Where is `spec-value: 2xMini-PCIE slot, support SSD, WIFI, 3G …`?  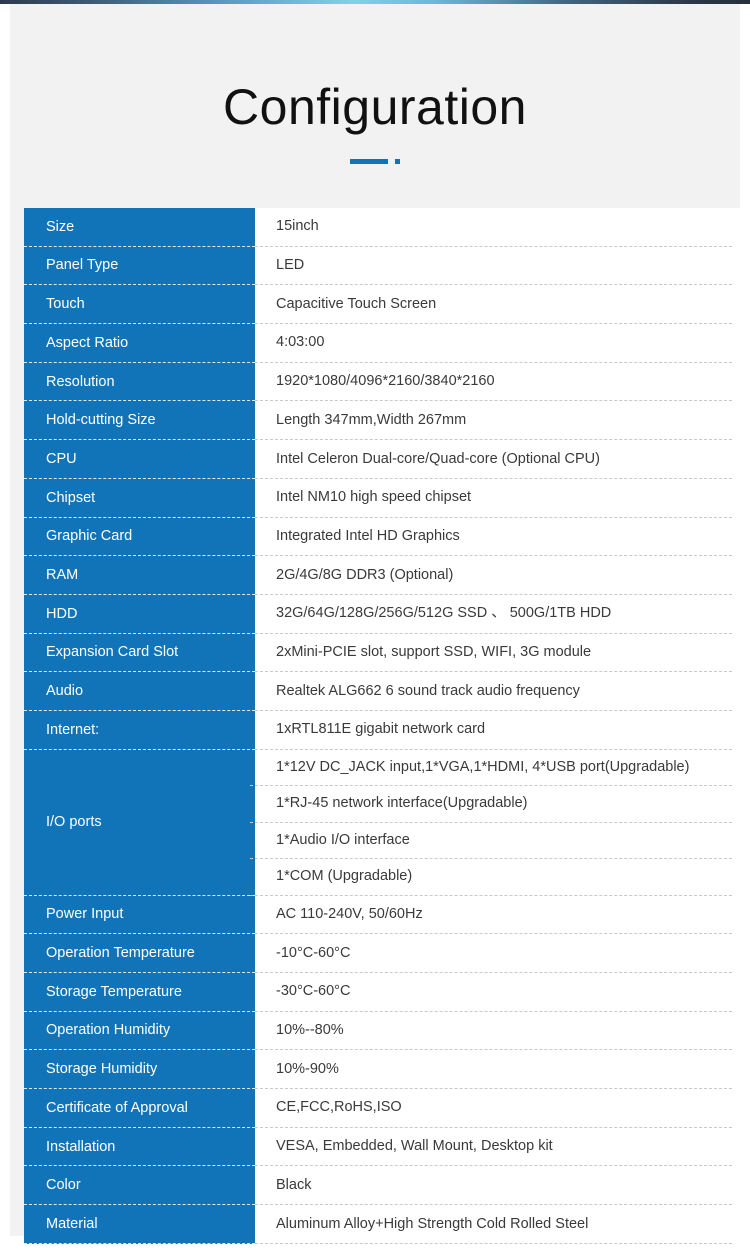 spec-value: 2xMini-PCIE slot, support SSD, WIFI, 3G … is located at coordinates (493, 653).